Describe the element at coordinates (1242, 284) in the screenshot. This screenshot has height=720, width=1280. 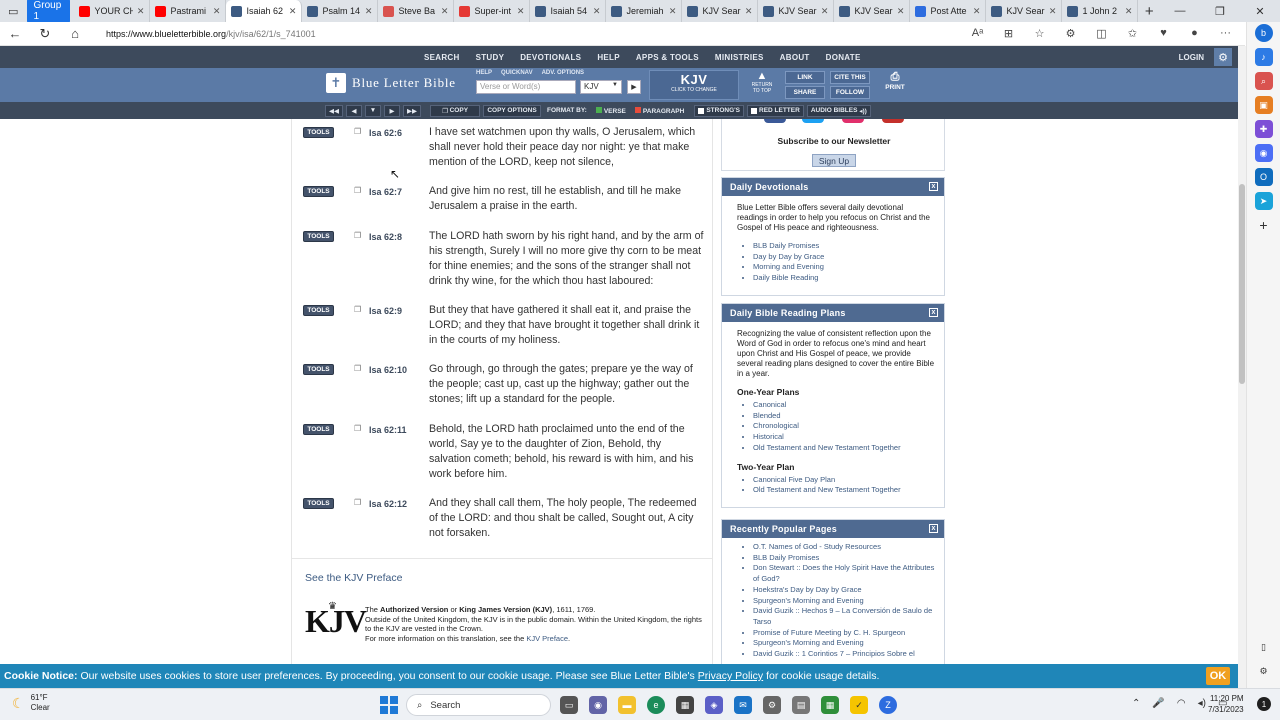
I see `scrollbar-thumb` at that location.